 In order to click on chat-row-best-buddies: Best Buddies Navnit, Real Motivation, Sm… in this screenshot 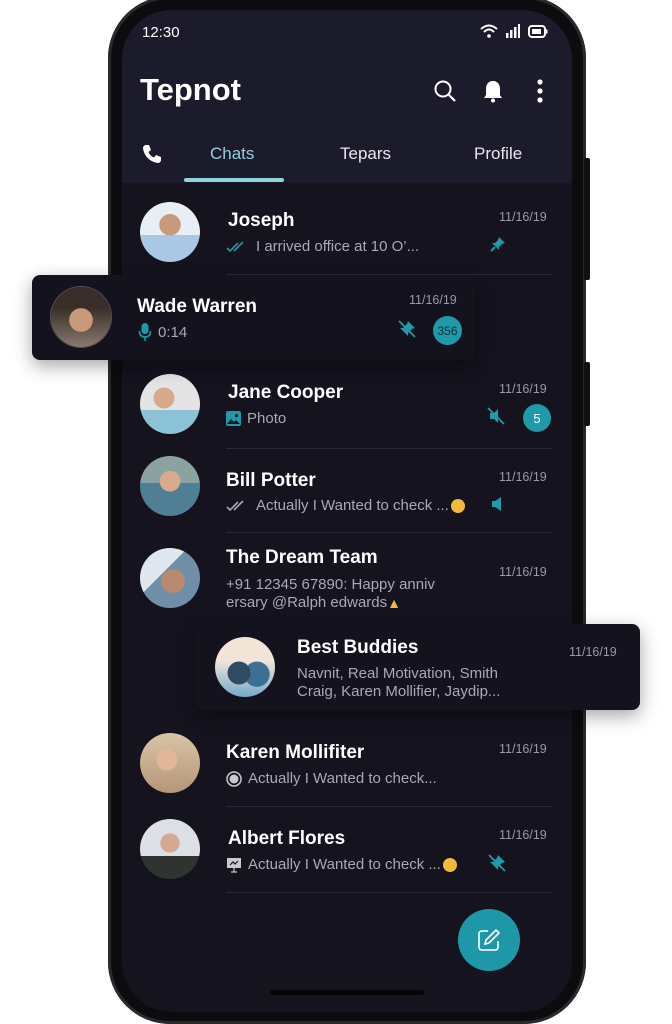, I will do `click(418, 667)`.